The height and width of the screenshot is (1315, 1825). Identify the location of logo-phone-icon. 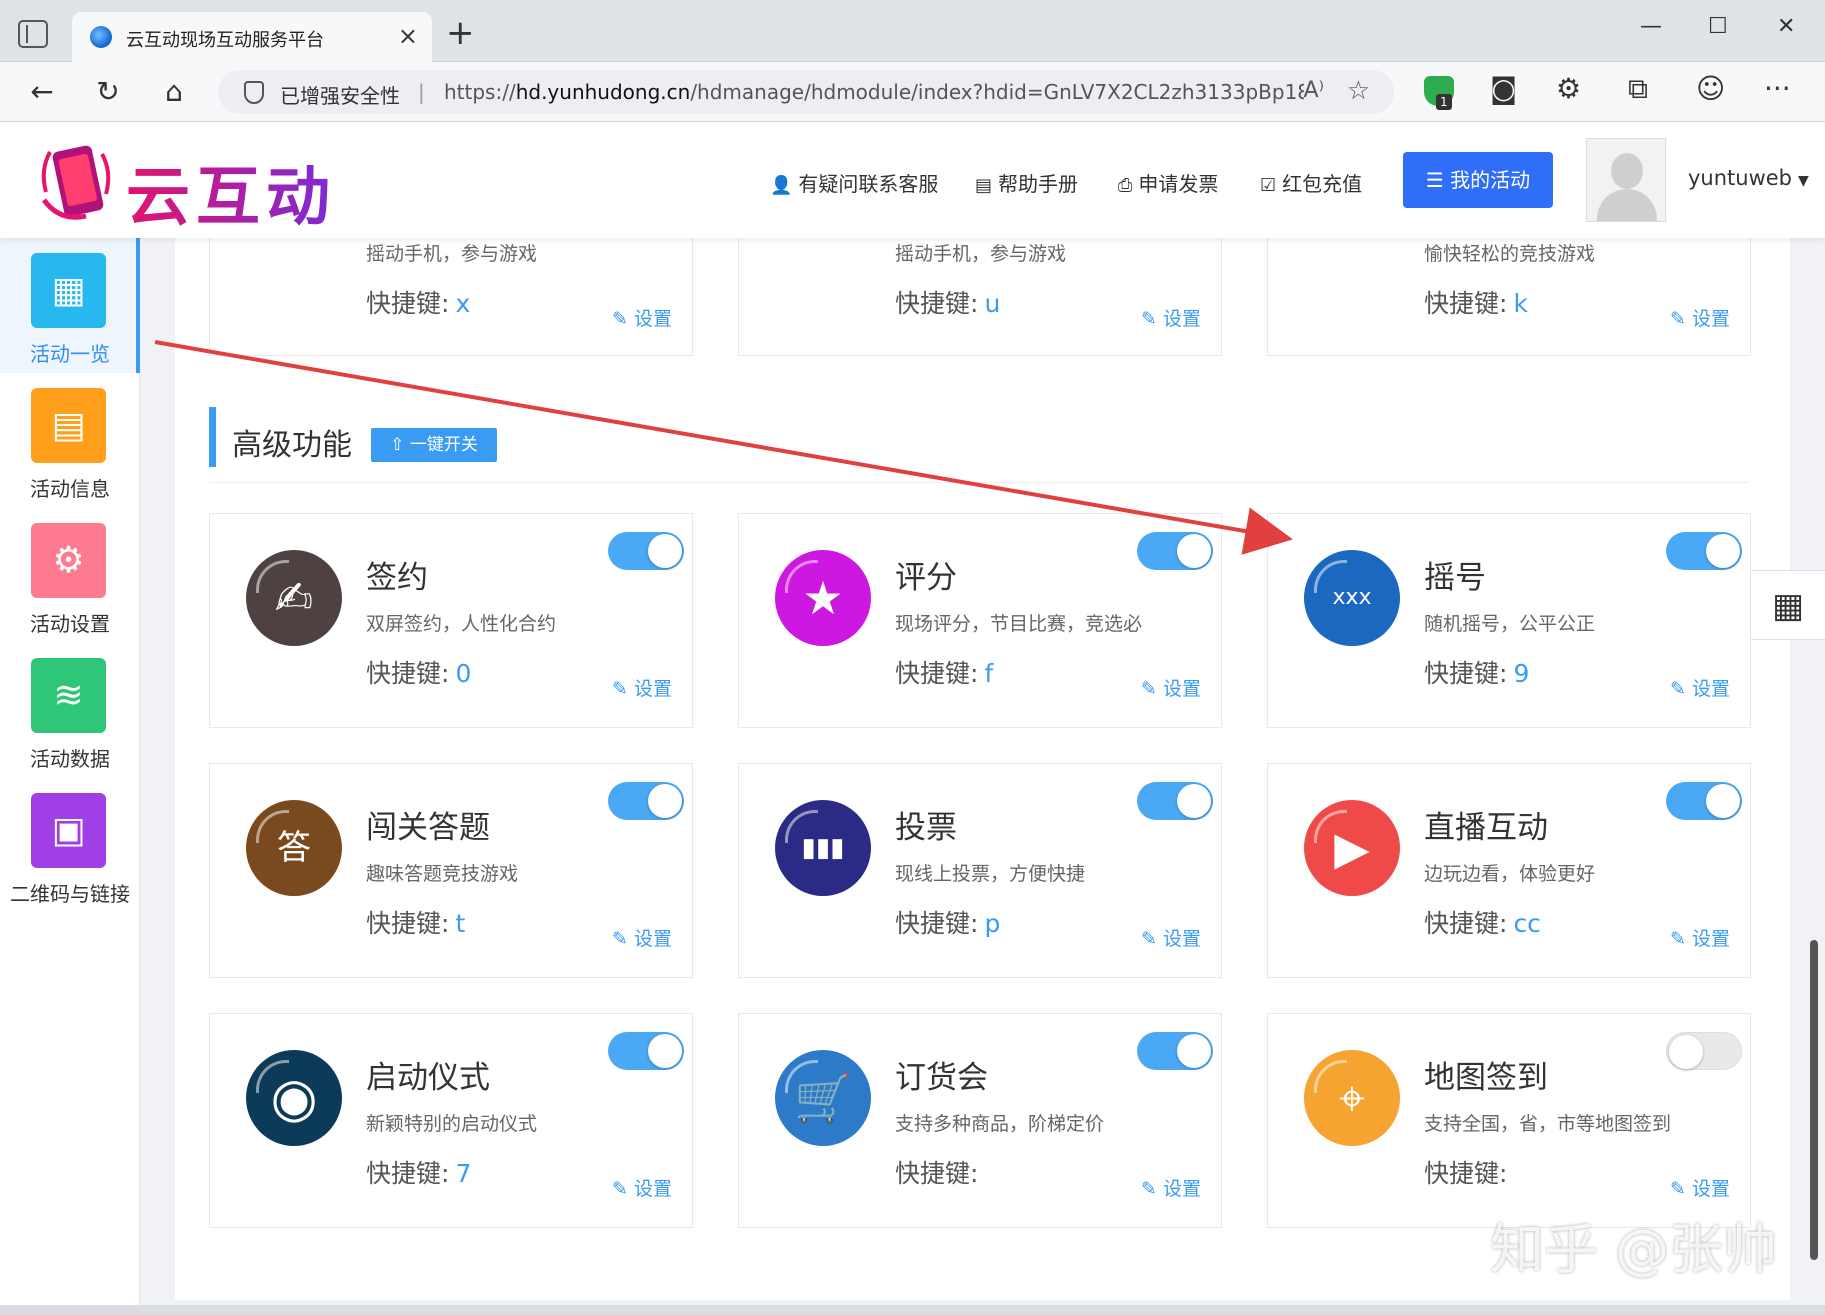
(76, 182).